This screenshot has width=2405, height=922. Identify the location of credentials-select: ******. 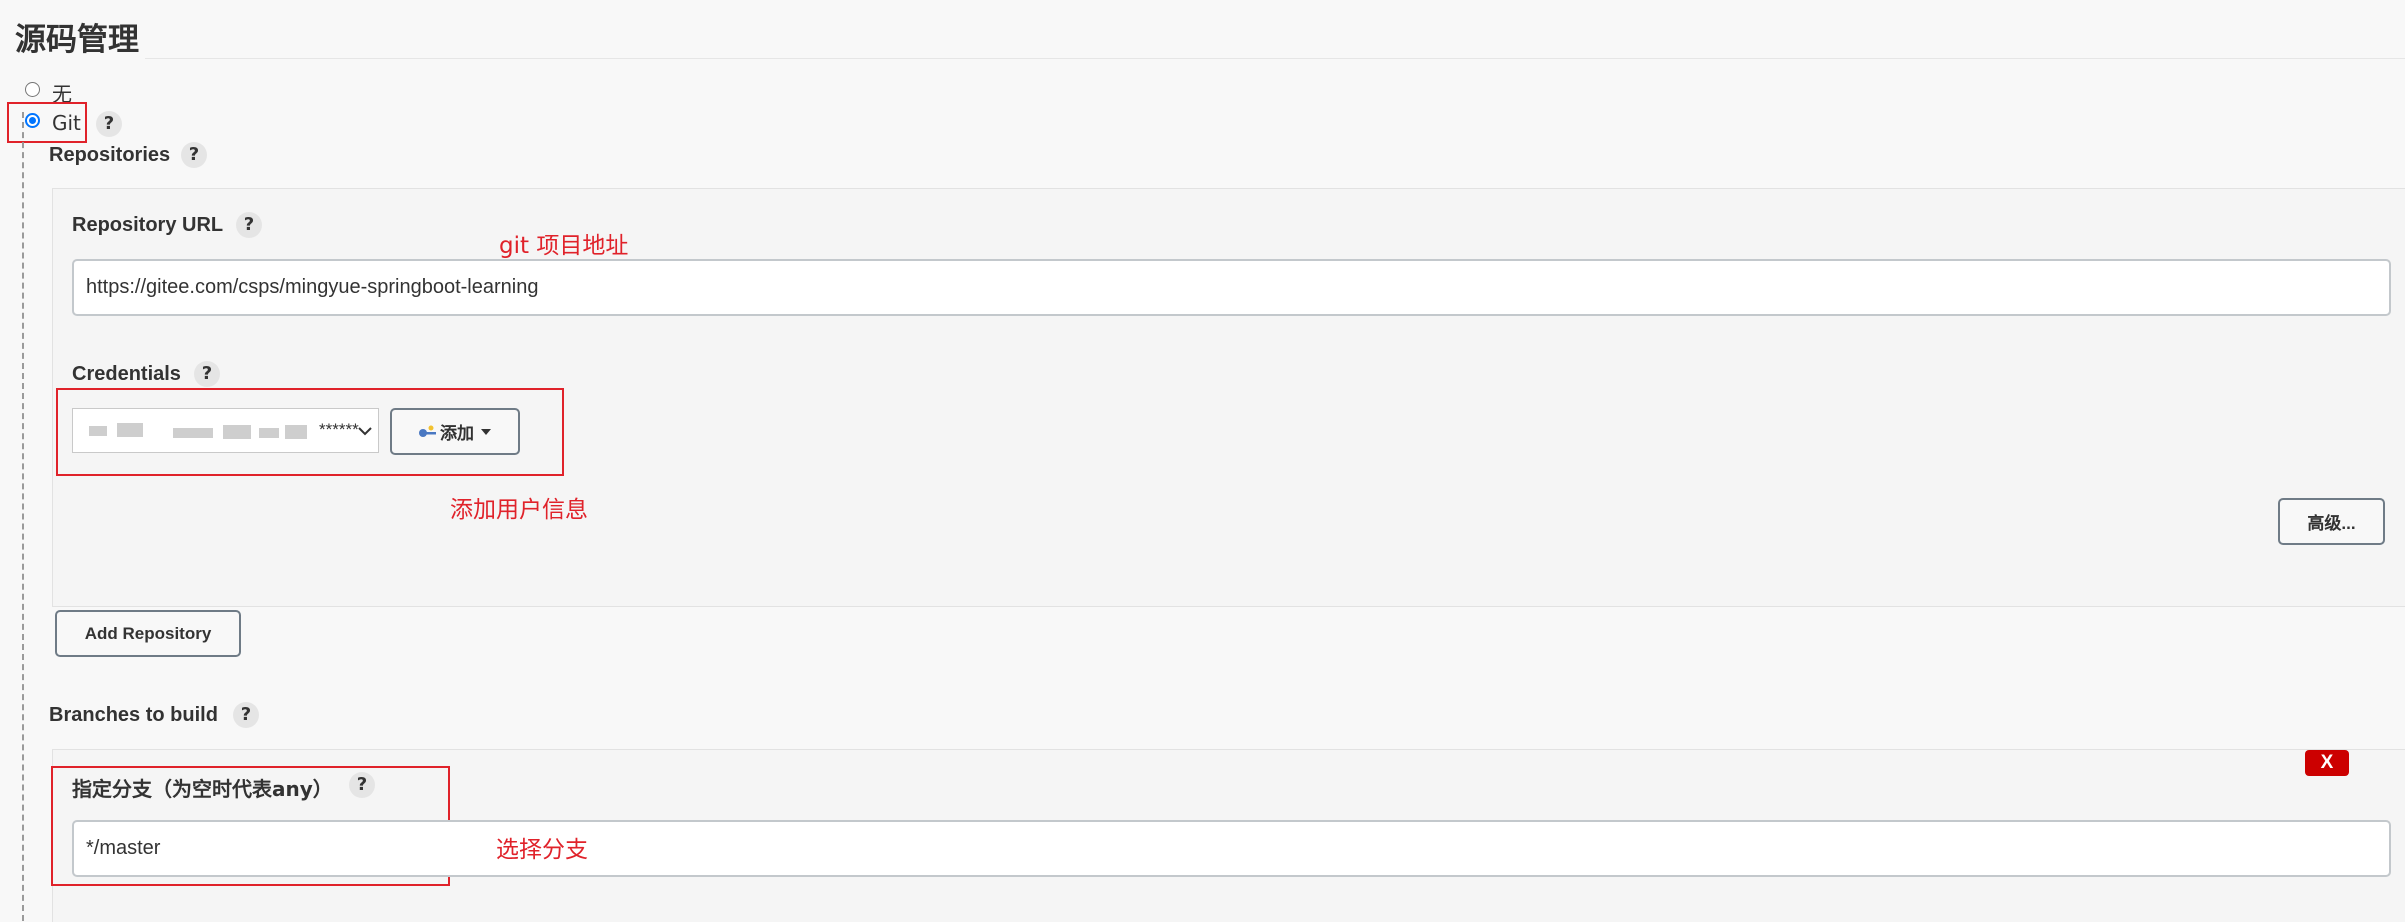
(225, 430).